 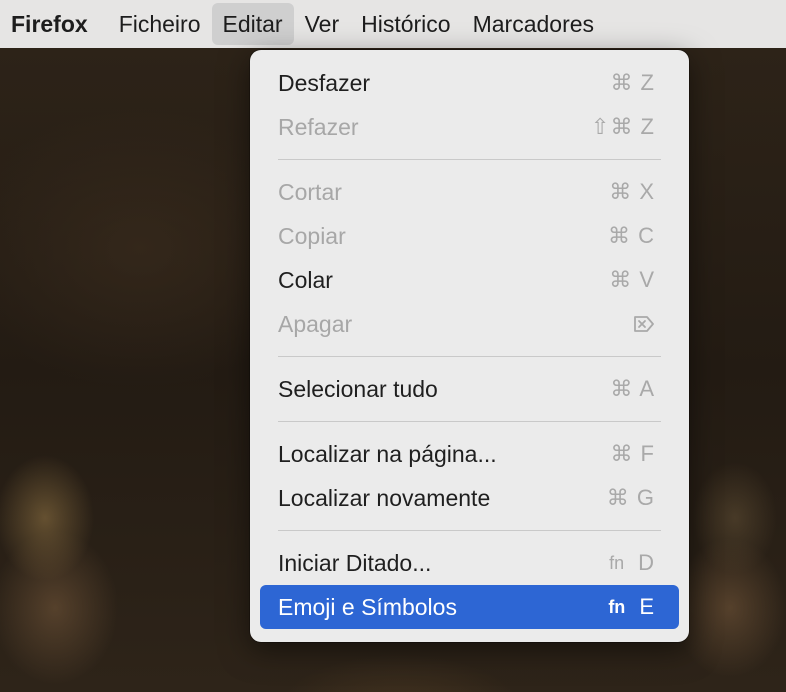 I want to click on shortcut-key: D, so click(x=646, y=562).